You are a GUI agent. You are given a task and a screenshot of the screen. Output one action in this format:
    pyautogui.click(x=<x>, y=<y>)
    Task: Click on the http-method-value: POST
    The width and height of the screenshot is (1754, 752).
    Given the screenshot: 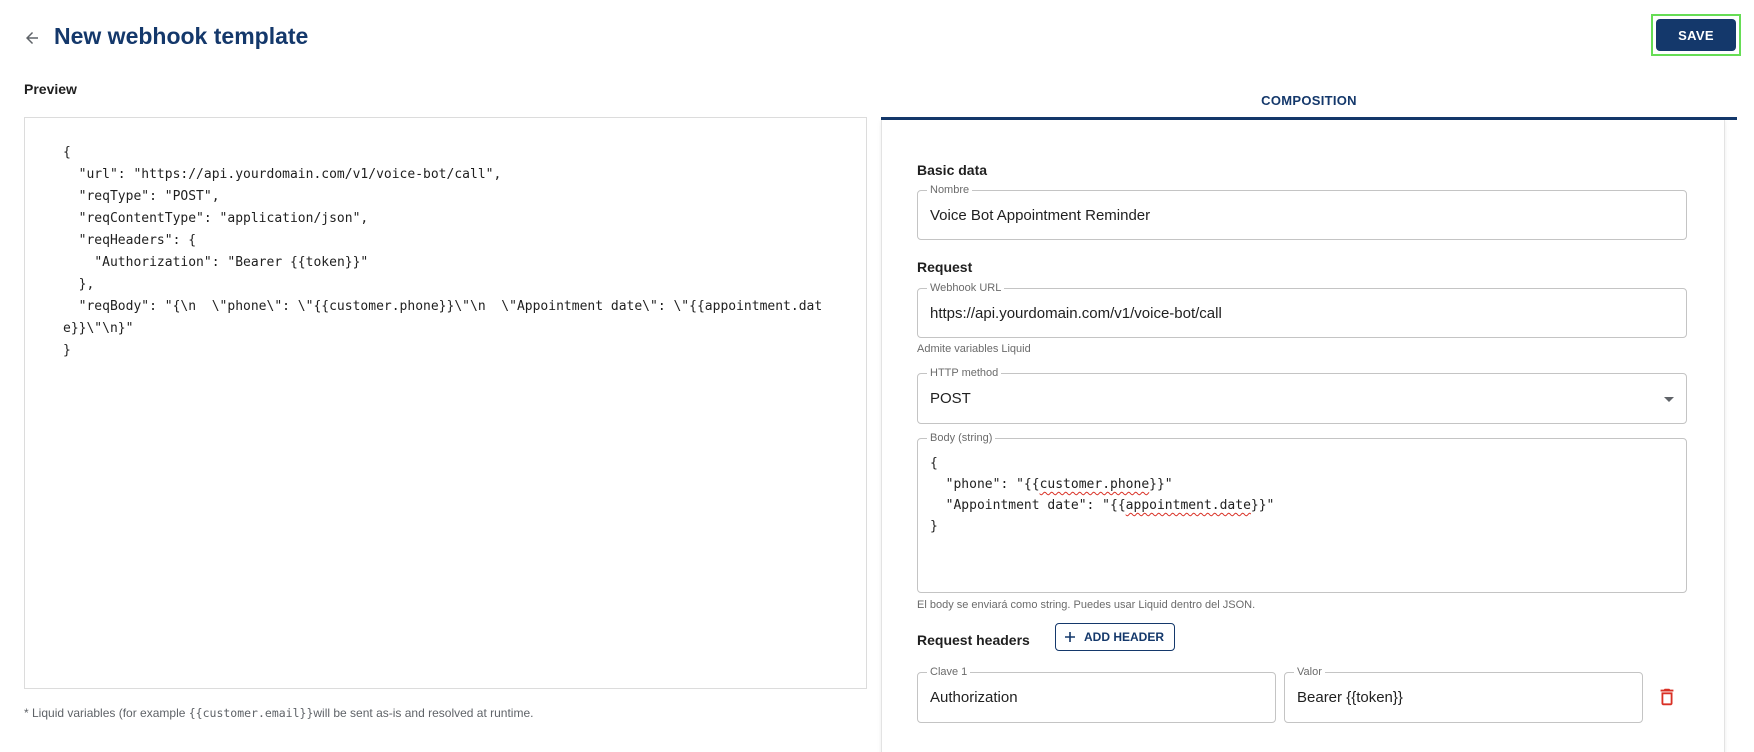 What is the action you would take?
    pyautogui.click(x=950, y=398)
    